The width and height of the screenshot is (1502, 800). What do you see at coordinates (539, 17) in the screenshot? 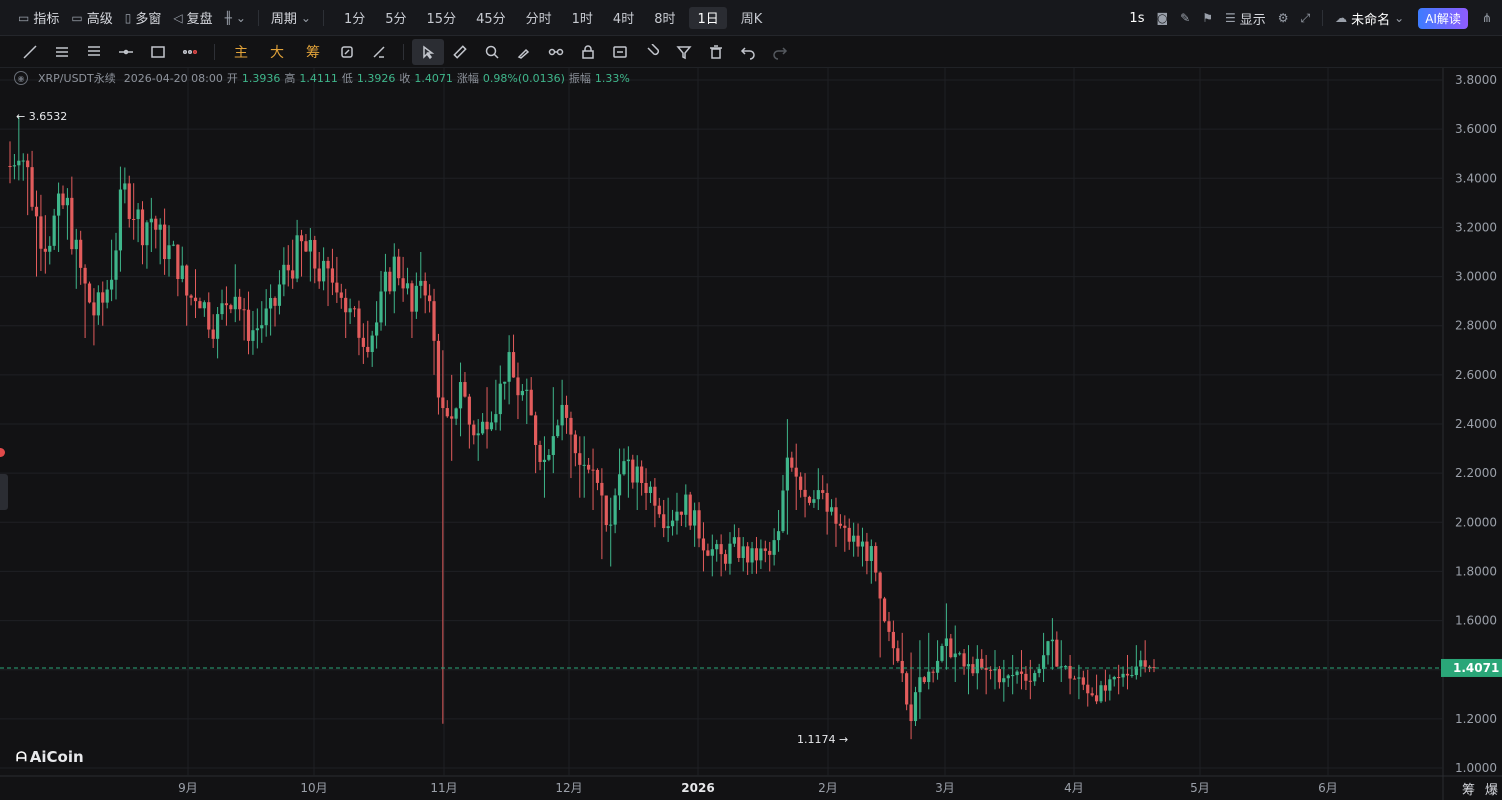
I see `period-4: 分时` at bounding box center [539, 17].